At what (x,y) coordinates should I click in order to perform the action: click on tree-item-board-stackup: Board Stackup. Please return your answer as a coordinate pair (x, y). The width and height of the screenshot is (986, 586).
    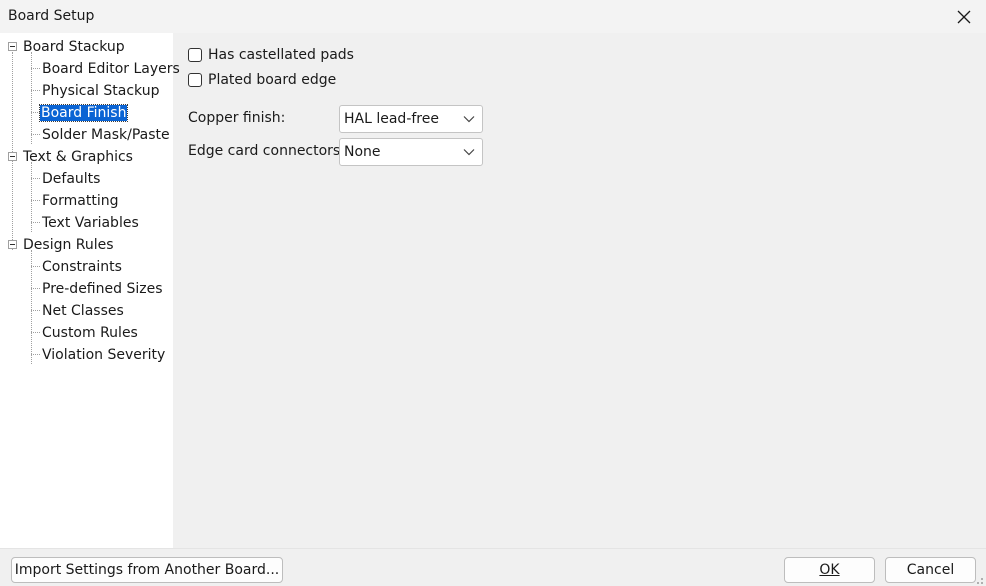
    Looking at the image, I should click on (74, 47).